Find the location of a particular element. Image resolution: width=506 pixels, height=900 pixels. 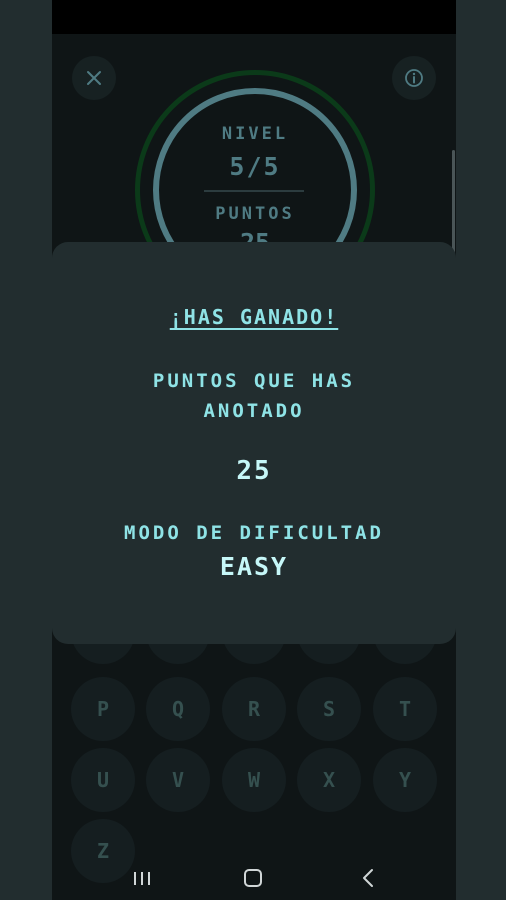

home-icon is located at coordinates (253, 878).